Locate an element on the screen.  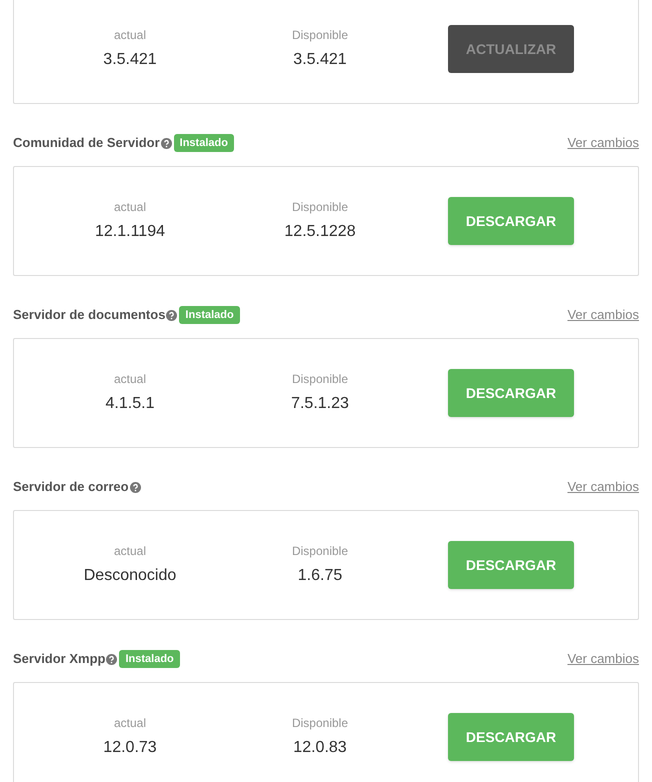
version-value: Desconocido is located at coordinates (130, 576).